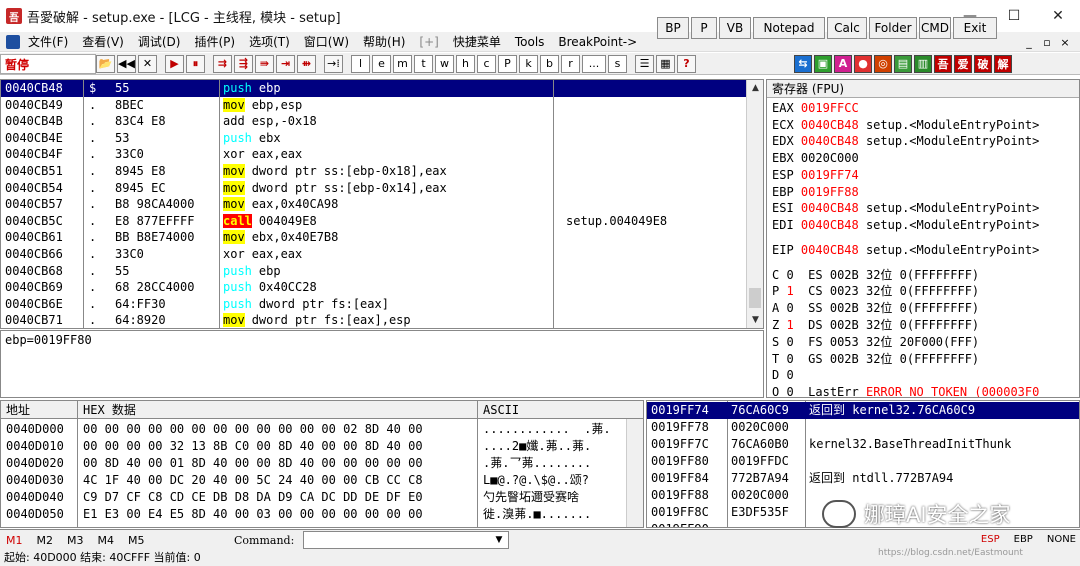 The image size is (1080, 566). Describe the element at coordinates (1061, 539) in the screenshot. I see `toggle-none: NONE` at that location.